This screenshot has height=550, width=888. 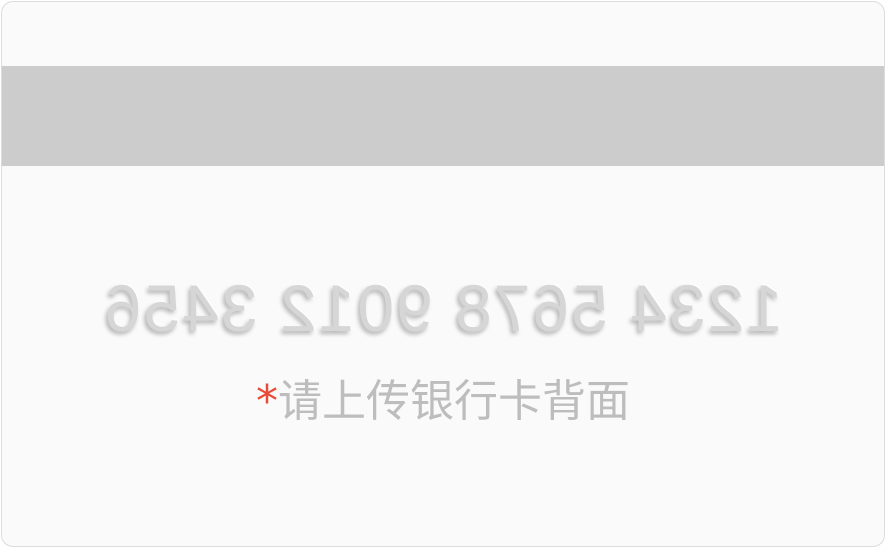 I want to click on required-mark: *, so click(x=267, y=401).